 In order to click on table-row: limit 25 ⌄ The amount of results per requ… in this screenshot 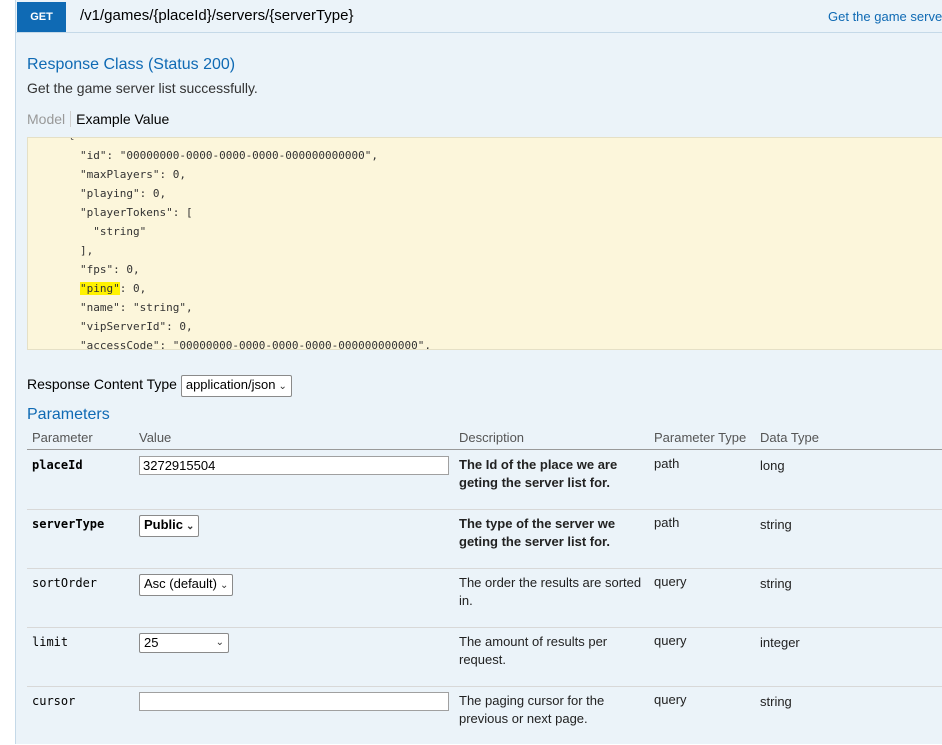, I will do `click(484, 657)`.